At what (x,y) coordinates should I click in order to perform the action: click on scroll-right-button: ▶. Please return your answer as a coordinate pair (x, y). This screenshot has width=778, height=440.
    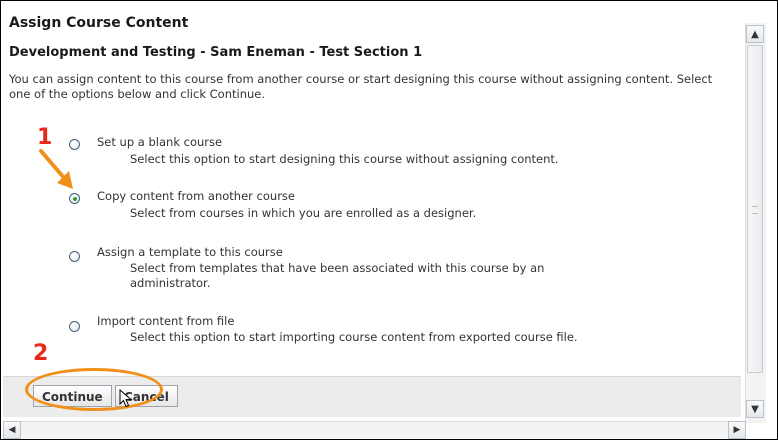
    Looking at the image, I should click on (737, 430).